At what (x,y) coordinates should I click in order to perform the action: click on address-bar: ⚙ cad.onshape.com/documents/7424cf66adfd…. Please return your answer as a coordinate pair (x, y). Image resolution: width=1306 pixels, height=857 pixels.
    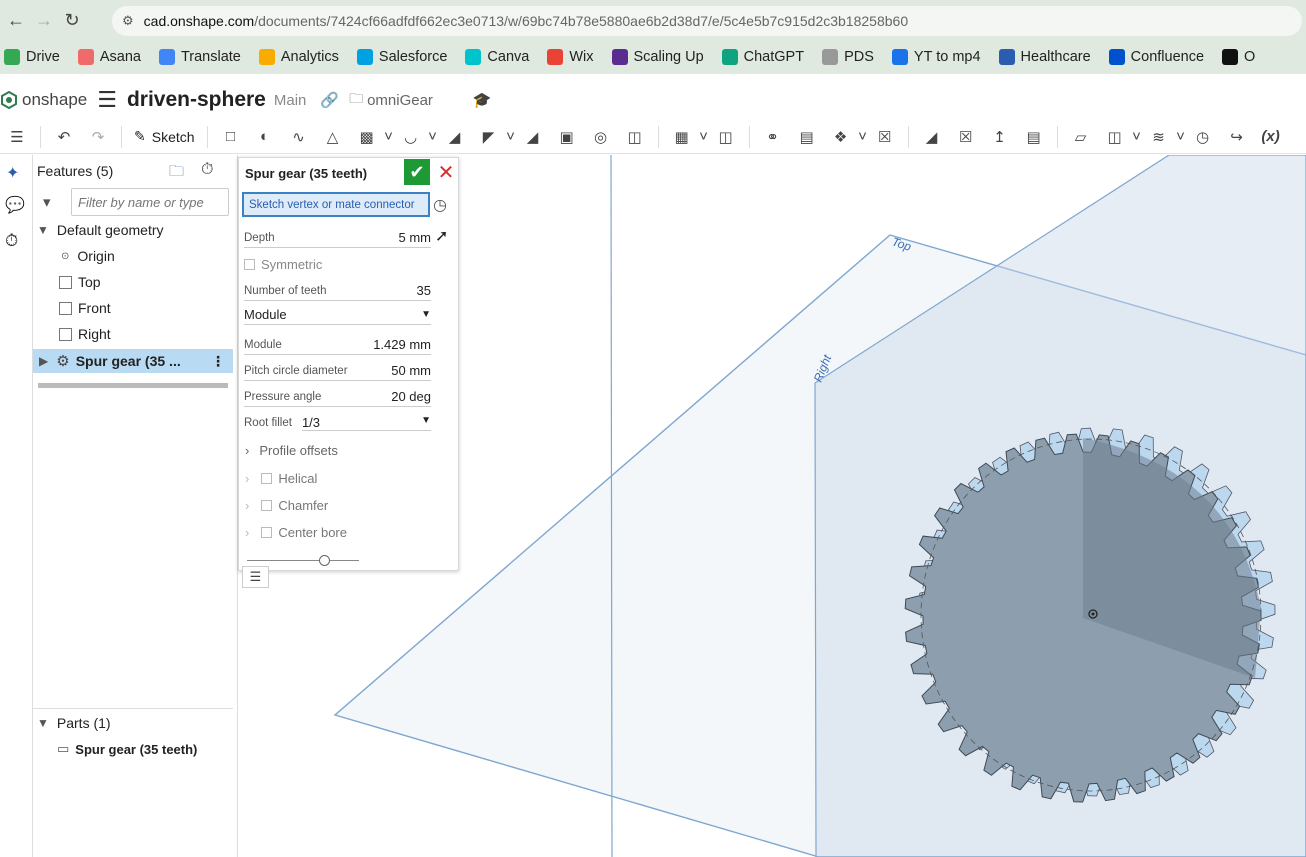
    Looking at the image, I should click on (707, 21).